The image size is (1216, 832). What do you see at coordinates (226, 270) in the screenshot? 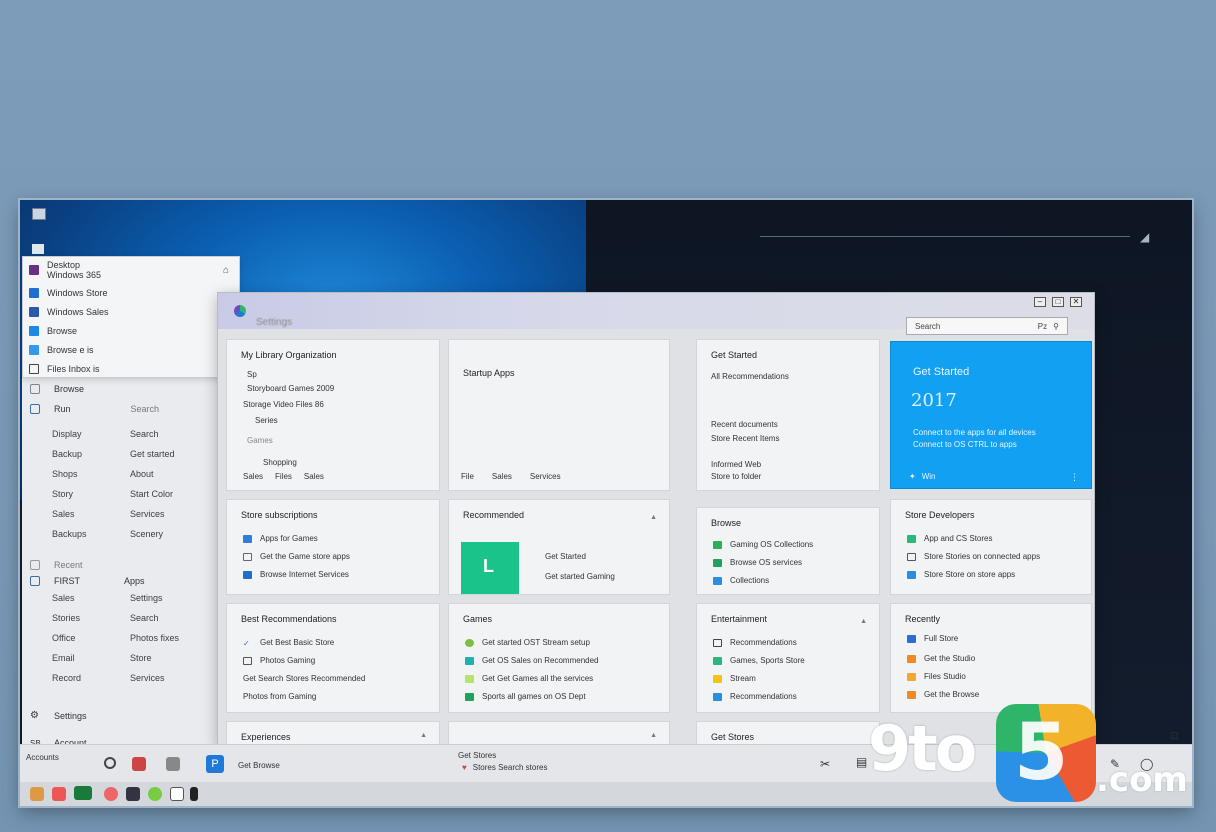
I see `home-icon: ⌂` at bounding box center [226, 270].